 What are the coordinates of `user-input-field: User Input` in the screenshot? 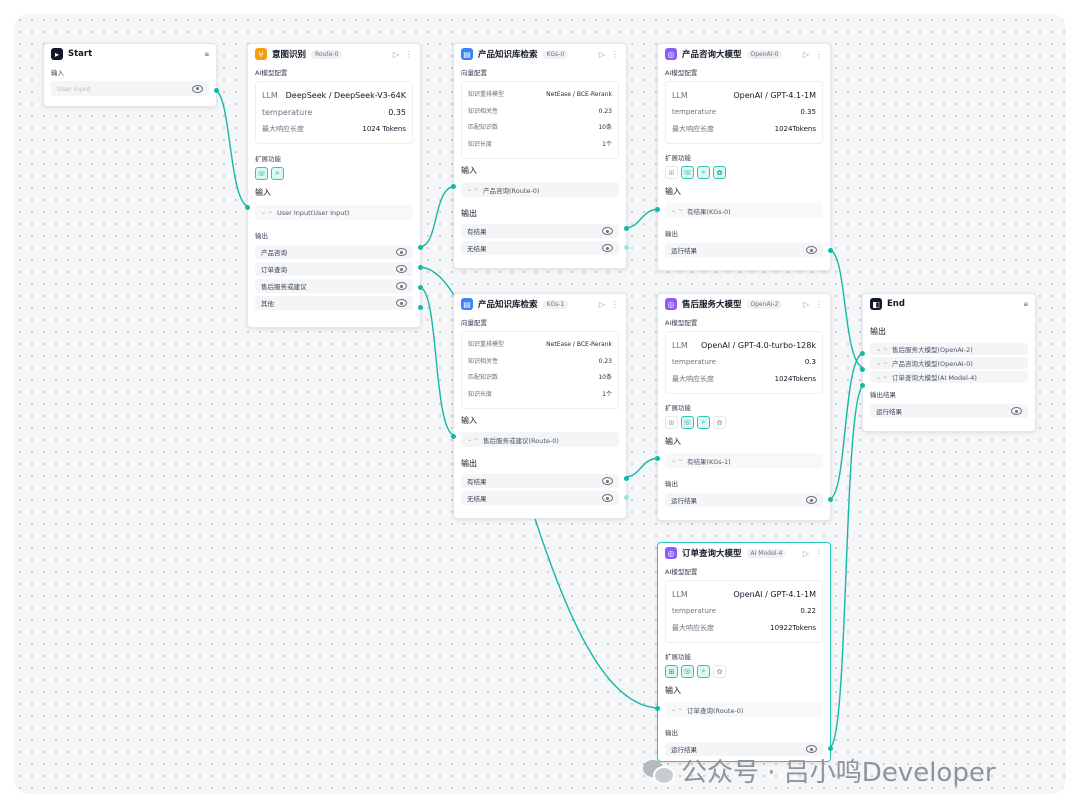 It's located at (130, 88).